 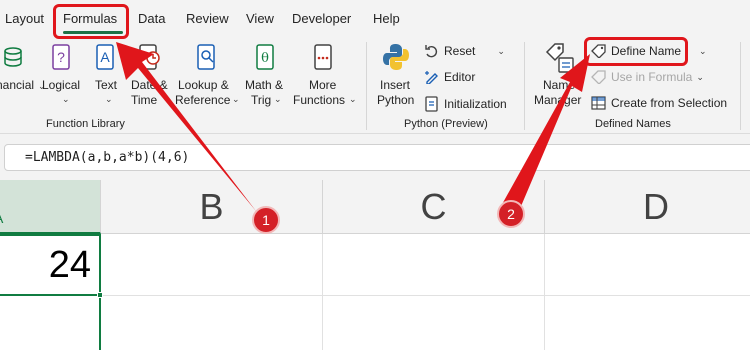 What do you see at coordinates (266, 220) in the screenshot?
I see `step-badge-1: 1` at bounding box center [266, 220].